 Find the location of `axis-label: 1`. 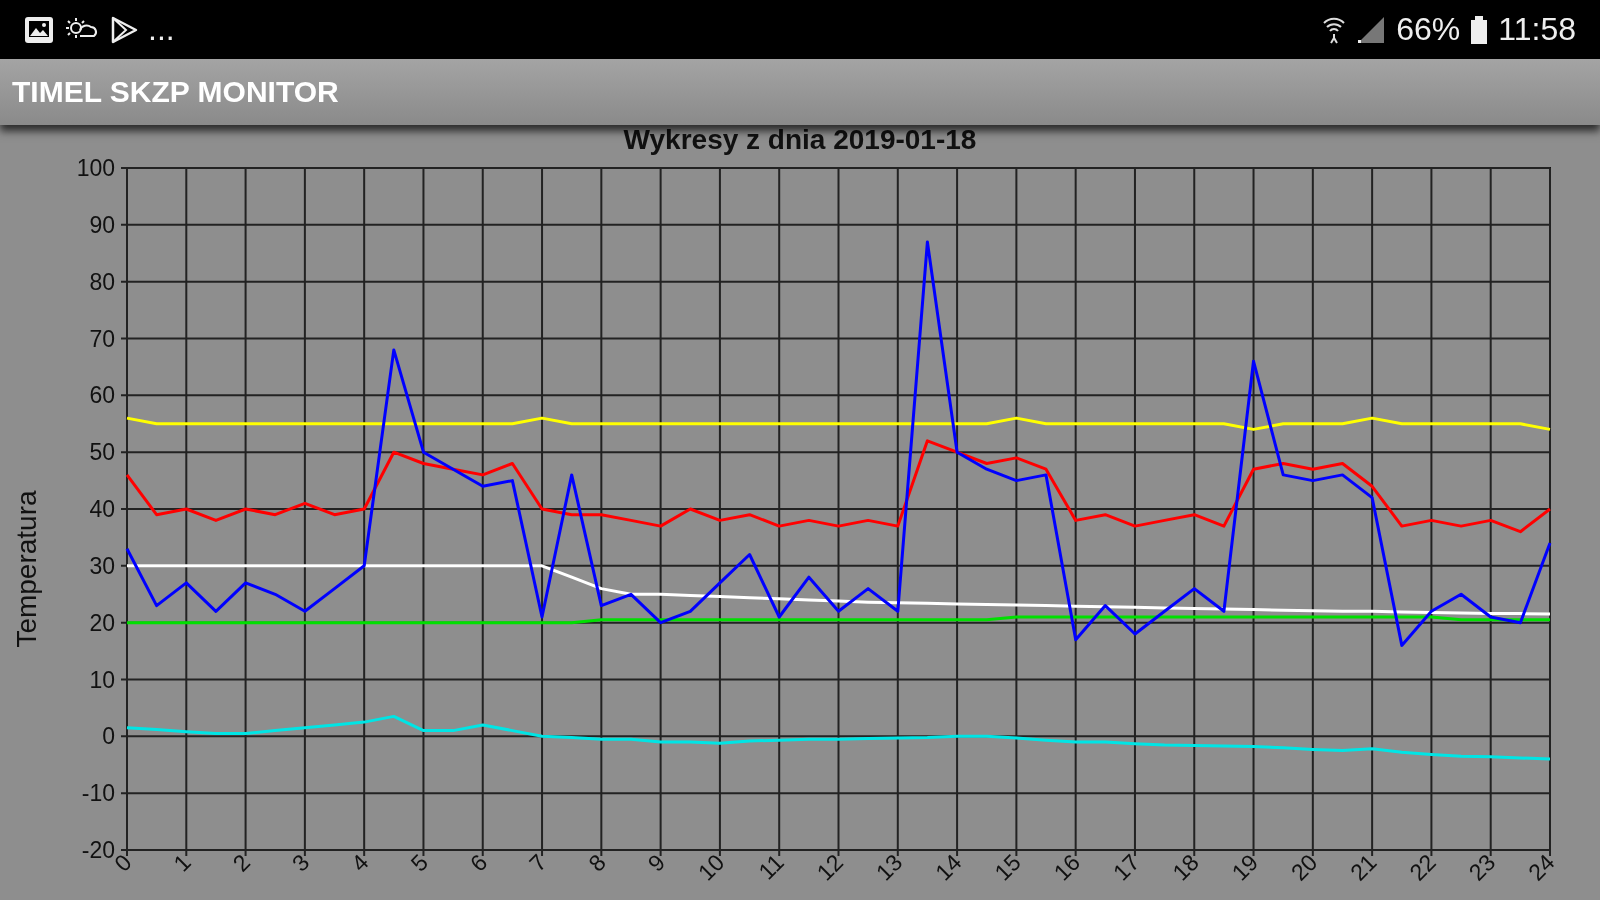

axis-label: 1 is located at coordinates (182, 863).